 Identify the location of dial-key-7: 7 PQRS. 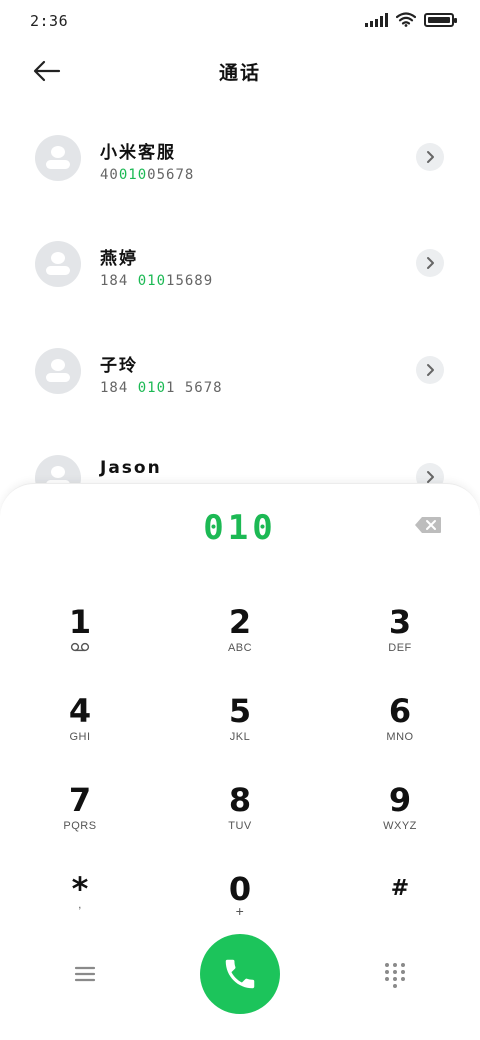
(80, 822).